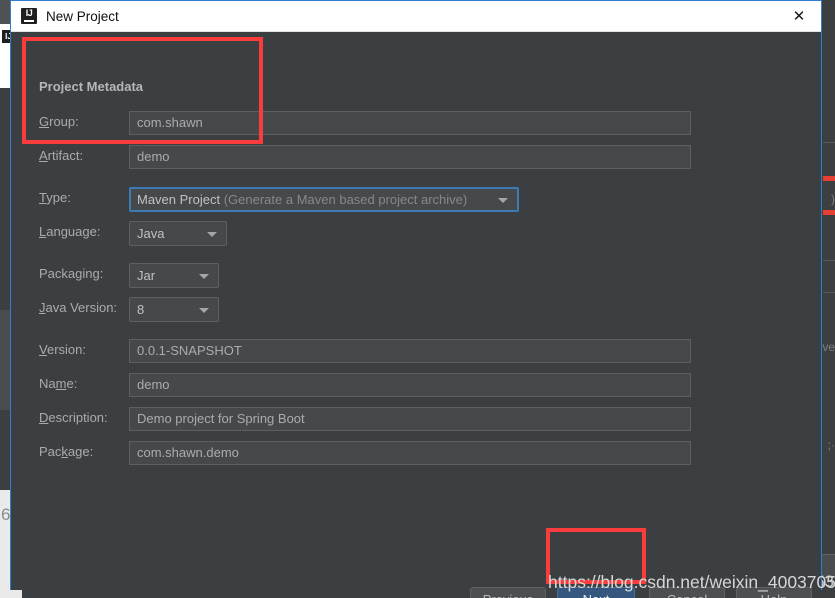 This screenshot has height=598, width=835. Describe the element at coordinates (66, 451) in the screenshot. I see `label-package: Package:` at that location.